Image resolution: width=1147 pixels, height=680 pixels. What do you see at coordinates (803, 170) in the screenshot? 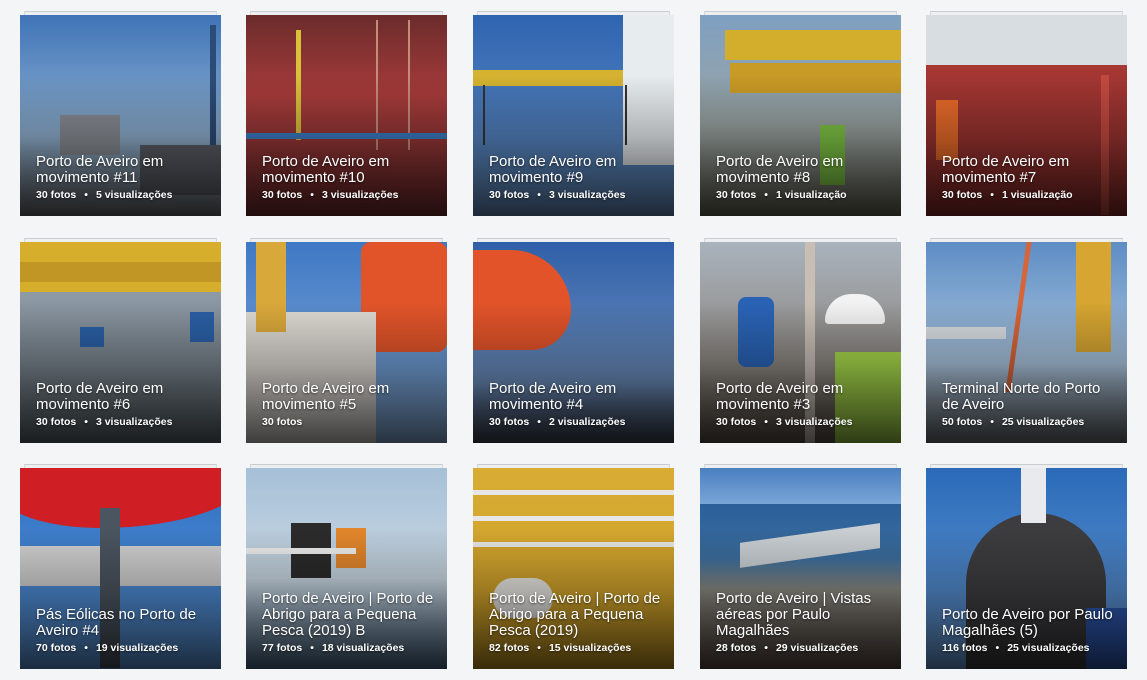
I see `album-title: Porto de Aveiro em movimento #8` at bounding box center [803, 170].